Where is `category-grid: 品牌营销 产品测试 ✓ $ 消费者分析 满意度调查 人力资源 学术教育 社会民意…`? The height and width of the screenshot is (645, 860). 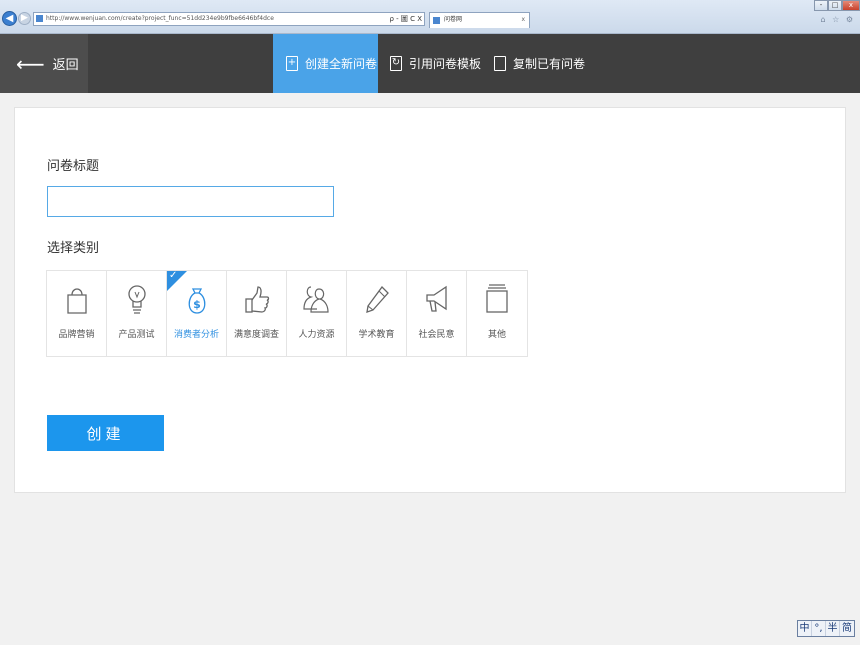 category-grid: 品牌营销 产品测试 ✓ $ 消费者分析 满意度调查 人力资源 学术教育 社会民意… is located at coordinates (287, 313).